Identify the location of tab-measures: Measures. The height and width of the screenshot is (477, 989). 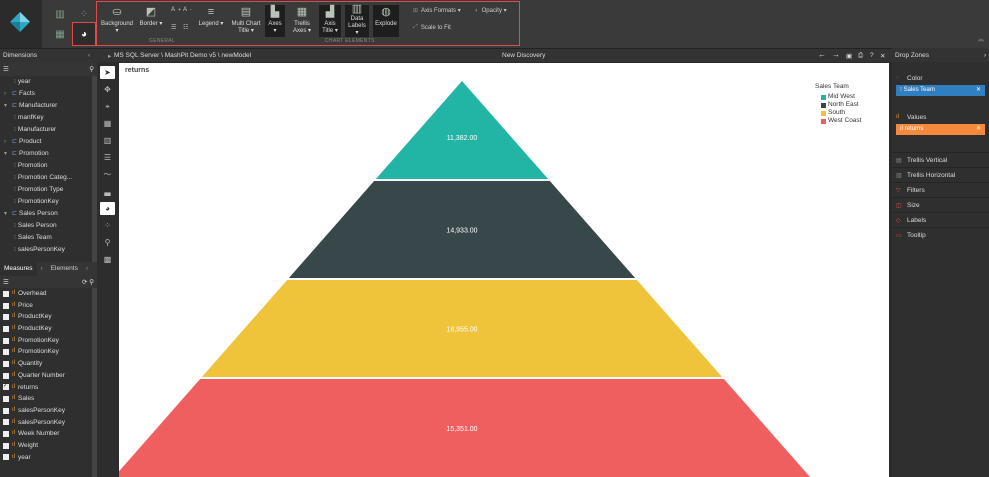
(18, 269).